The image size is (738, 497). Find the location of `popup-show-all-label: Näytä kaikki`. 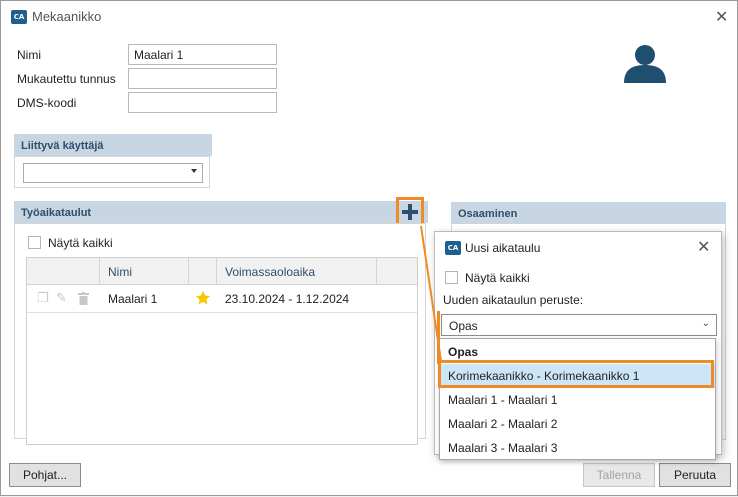

popup-show-all-label: Näytä kaikki is located at coordinates (497, 278).